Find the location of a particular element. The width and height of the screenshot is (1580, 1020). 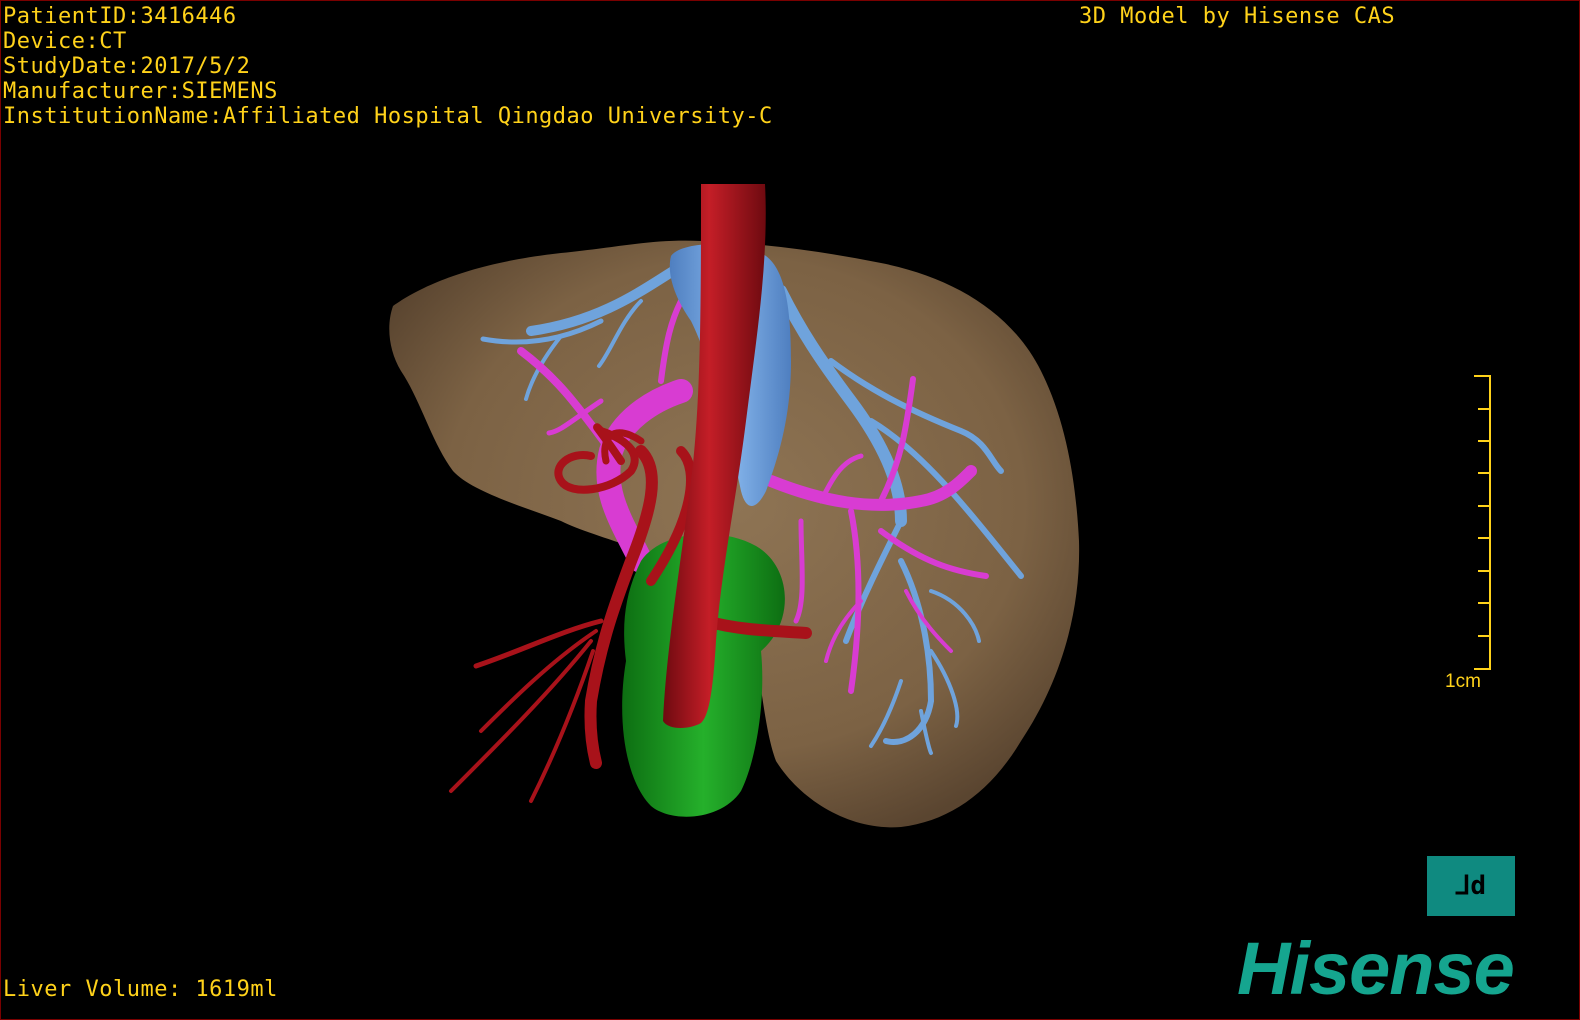

study-date: StudyDate:2017/5/2 is located at coordinates (127, 66).